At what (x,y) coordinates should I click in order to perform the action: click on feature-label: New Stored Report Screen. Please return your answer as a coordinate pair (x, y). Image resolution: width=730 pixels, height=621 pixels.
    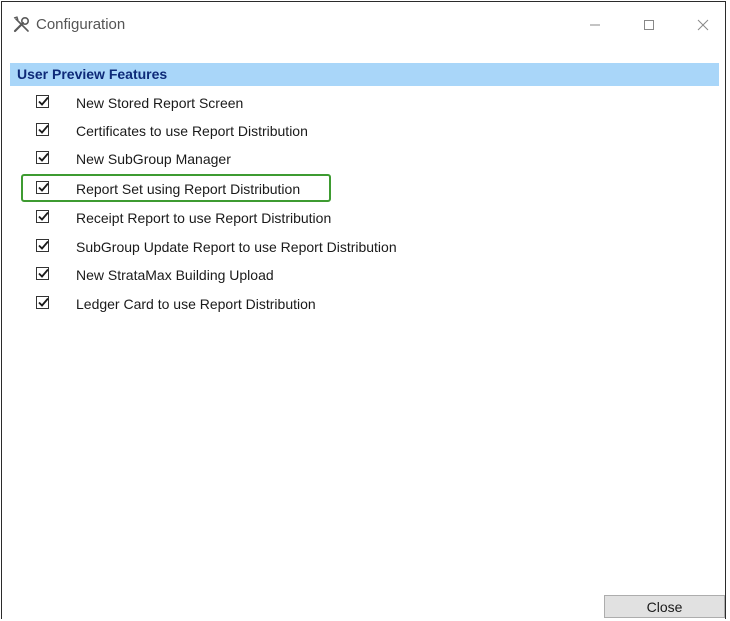
    Looking at the image, I should click on (160, 103).